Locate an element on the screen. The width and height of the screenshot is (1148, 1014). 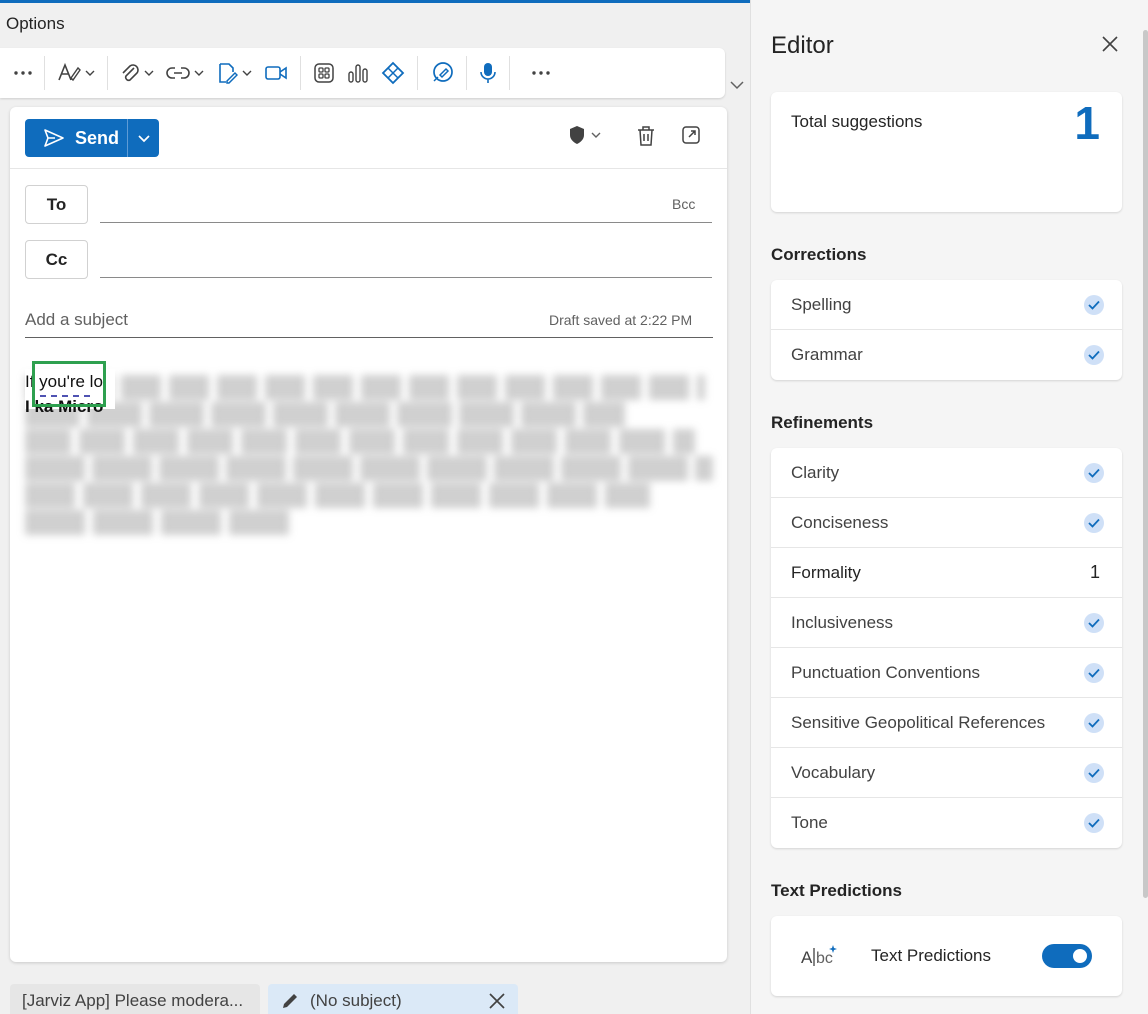
correction-grammar: Grammar is located at coordinates (946, 355).